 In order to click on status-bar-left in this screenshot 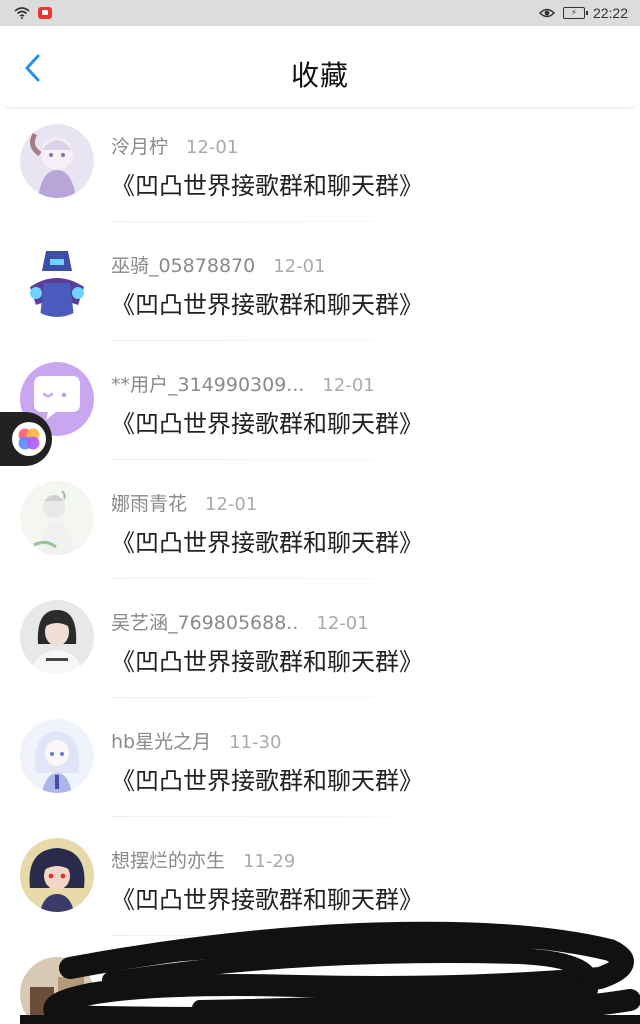, I will do `click(33, 13)`.